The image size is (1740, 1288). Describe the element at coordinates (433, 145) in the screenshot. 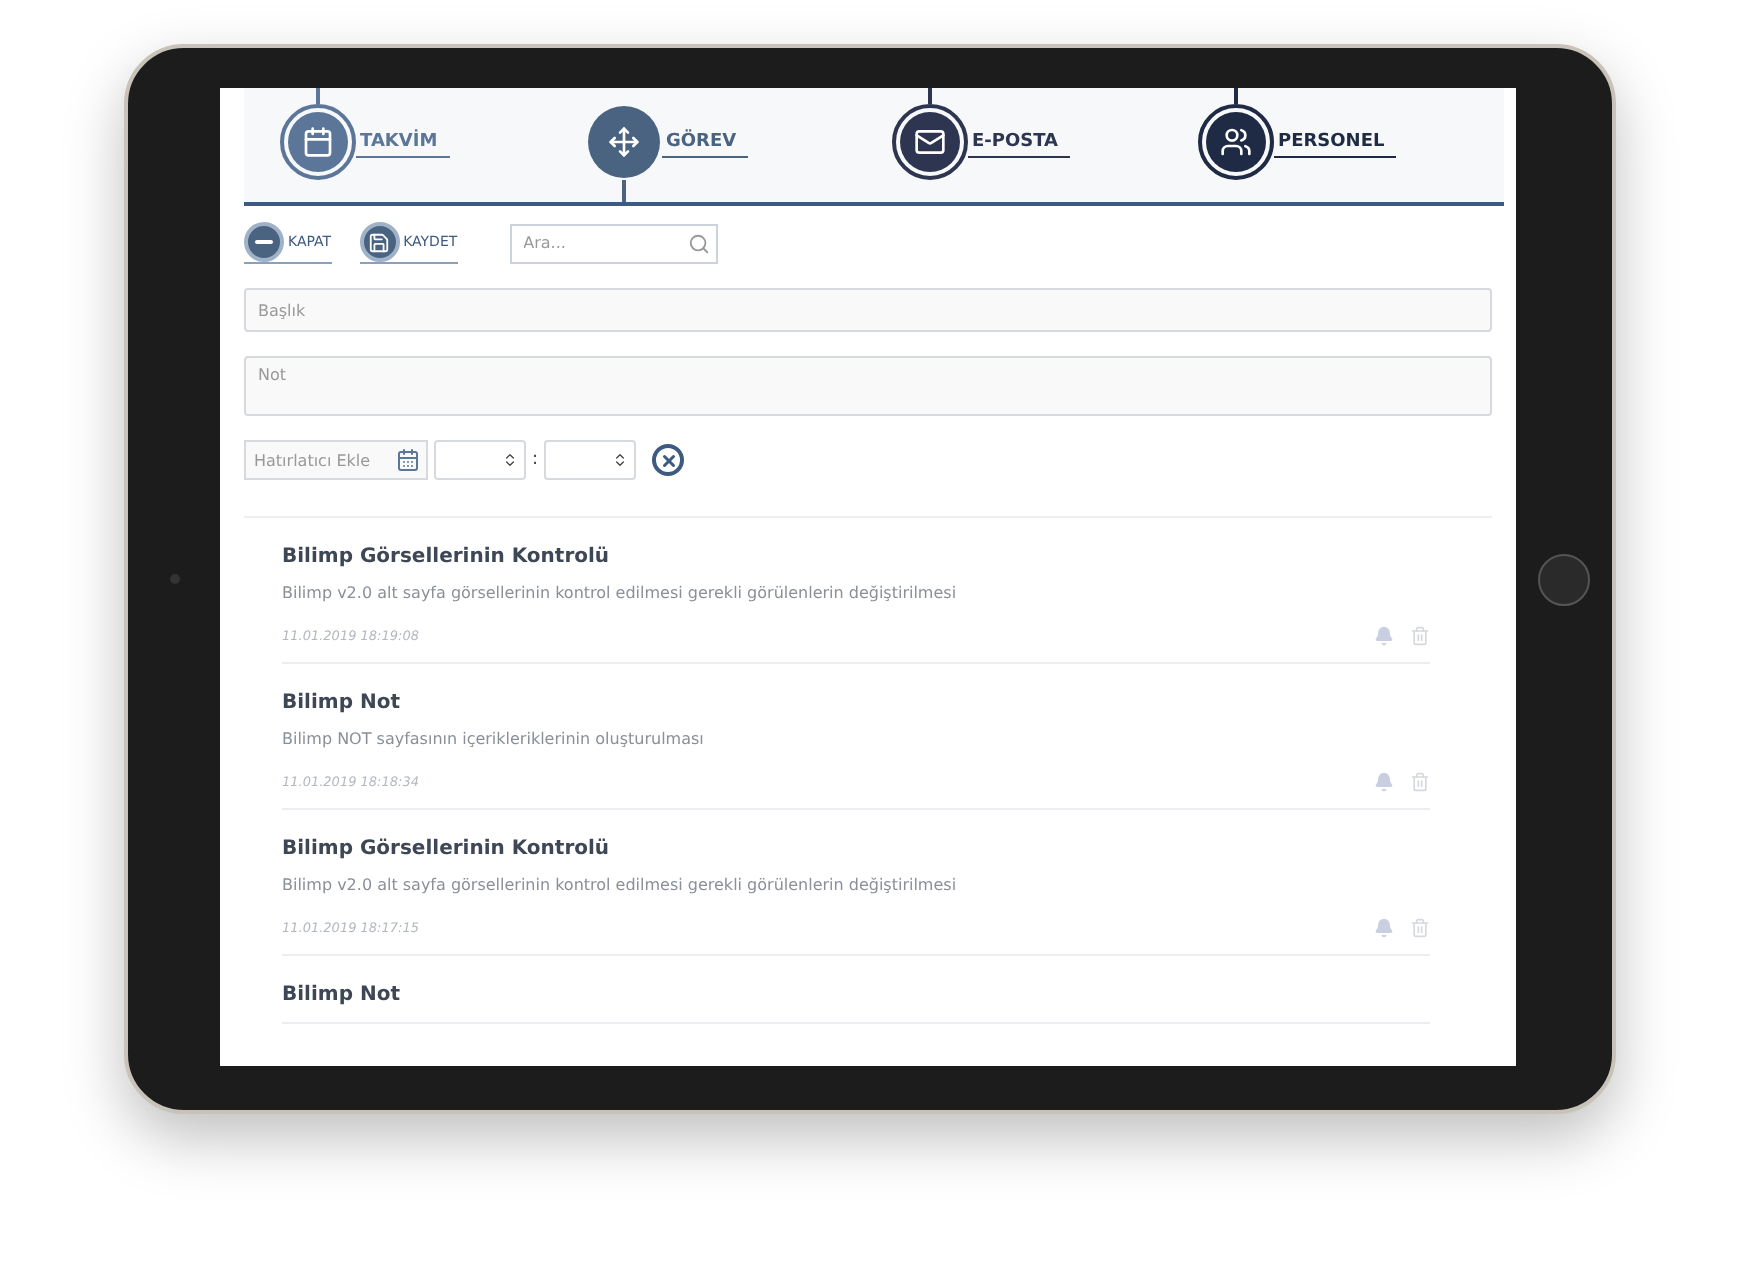

I see `nav-tab: TAKVİM` at that location.